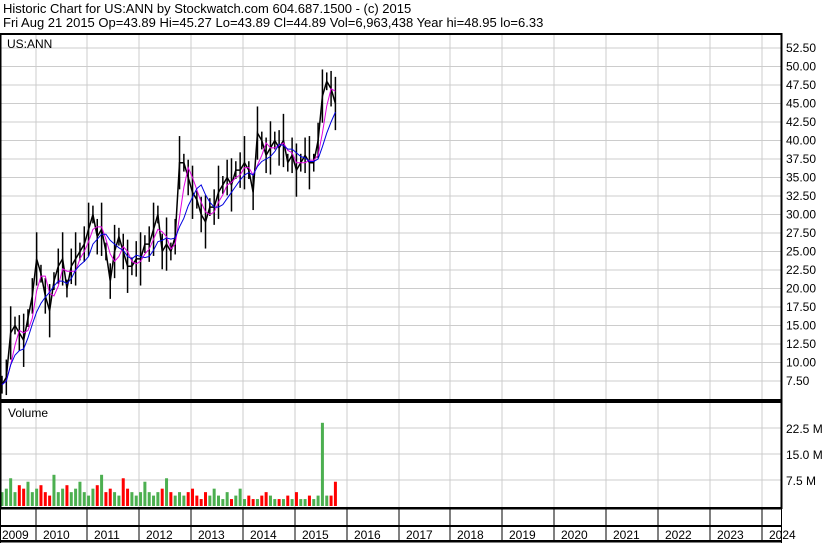  I want to click on year-label: 2023, so click(730, 535).